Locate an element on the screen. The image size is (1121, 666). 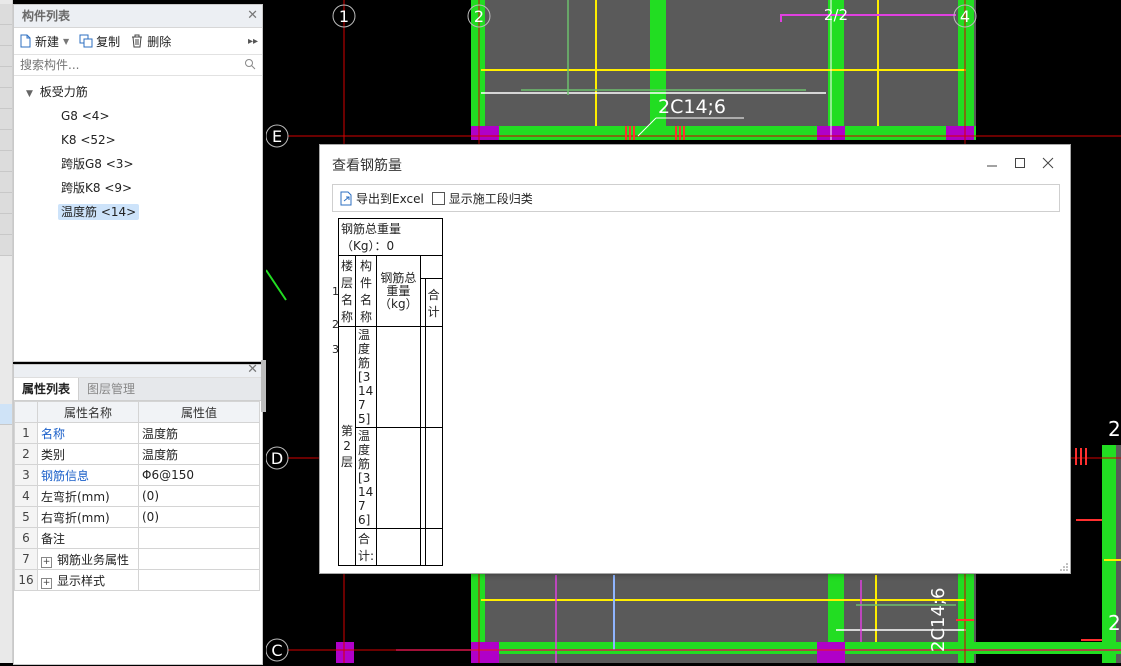
tree-item: 跨版K8 <9> is located at coordinates (138, 188).